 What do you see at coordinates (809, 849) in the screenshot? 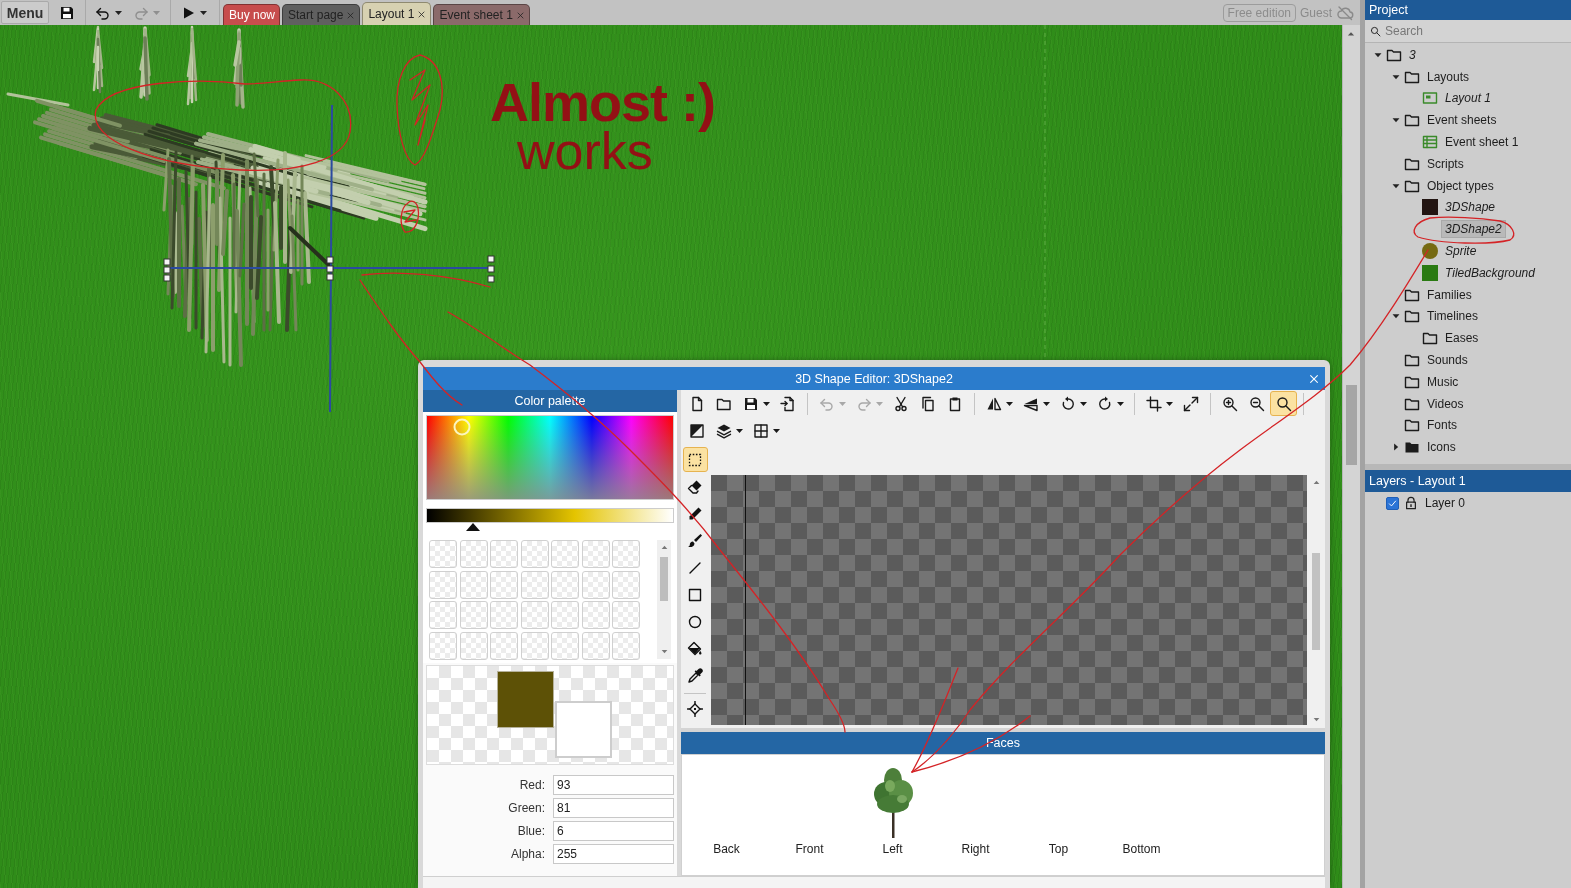
I see `face-label: Front` at bounding box center [809, 849].